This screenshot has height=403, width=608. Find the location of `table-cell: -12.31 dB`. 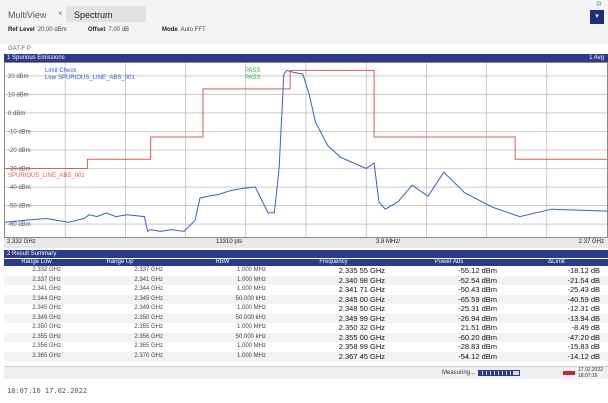

table-cell: -12.31 dB is located at coordinates (583, 308).